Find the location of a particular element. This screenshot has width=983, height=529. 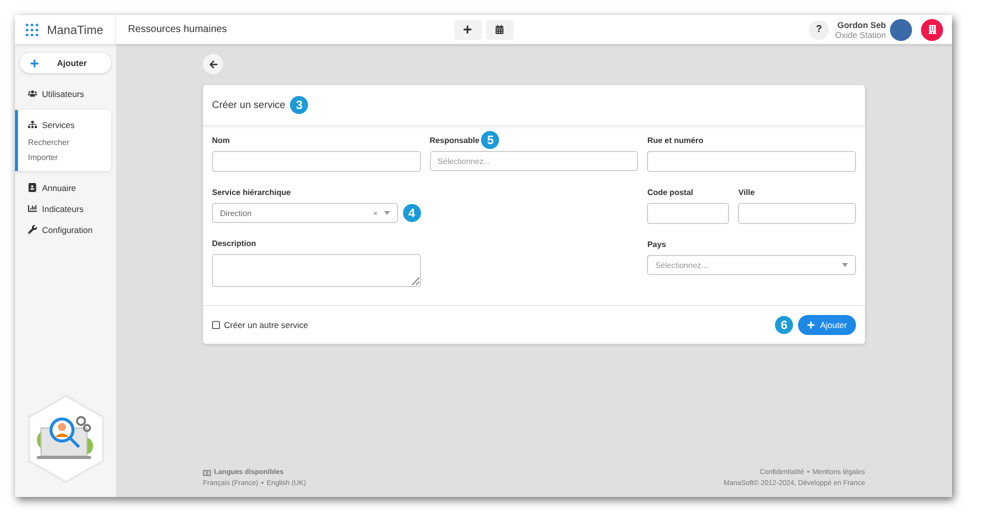

nav-label: Services is located at coordinates (58, 125).